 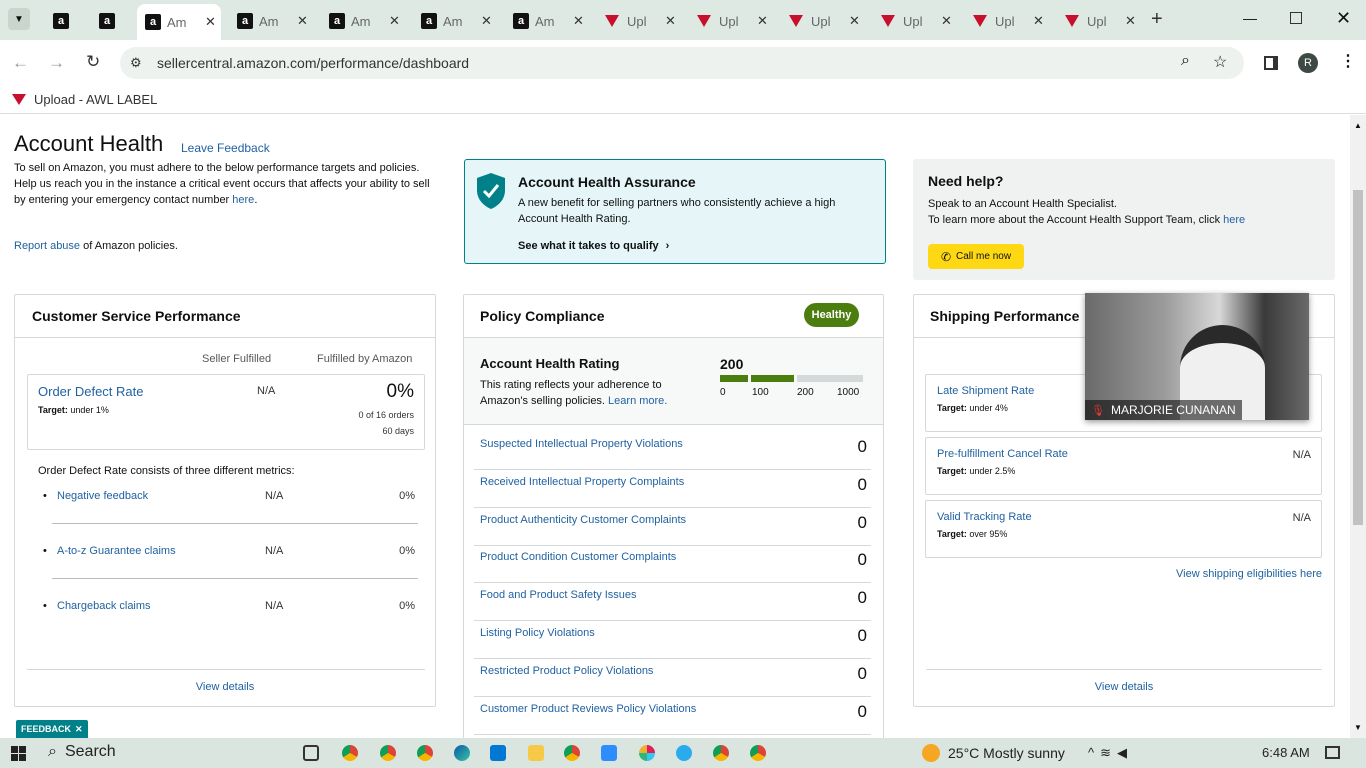 What do you see at coordinates (1002, 454) in the screenshot?
I see `shipping-metric-link: Pre-fulfillment Cancel Rate` at bounding box center [1002, 454].